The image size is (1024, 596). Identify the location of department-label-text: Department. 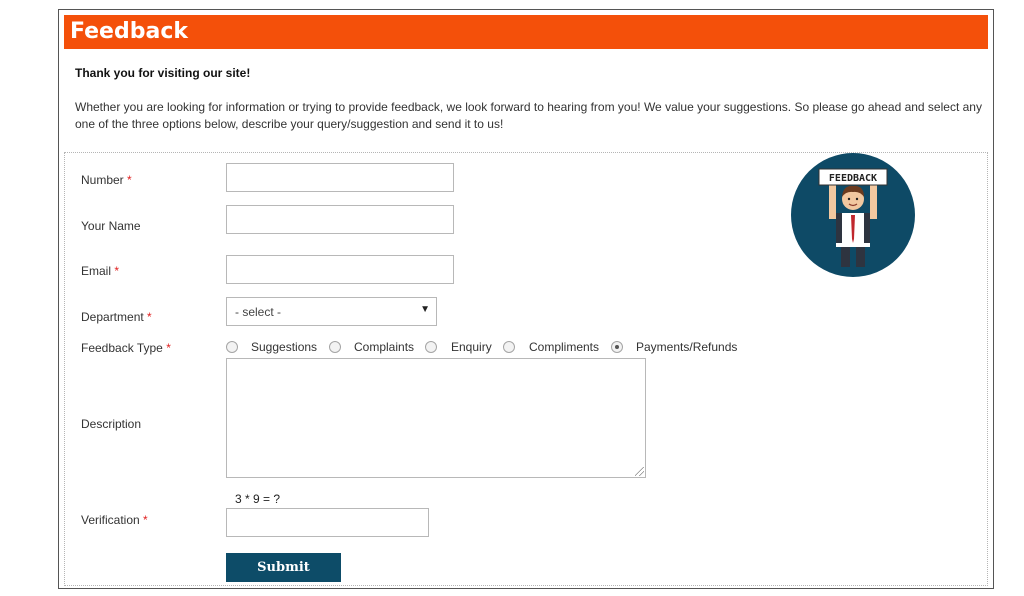
(112, 317).